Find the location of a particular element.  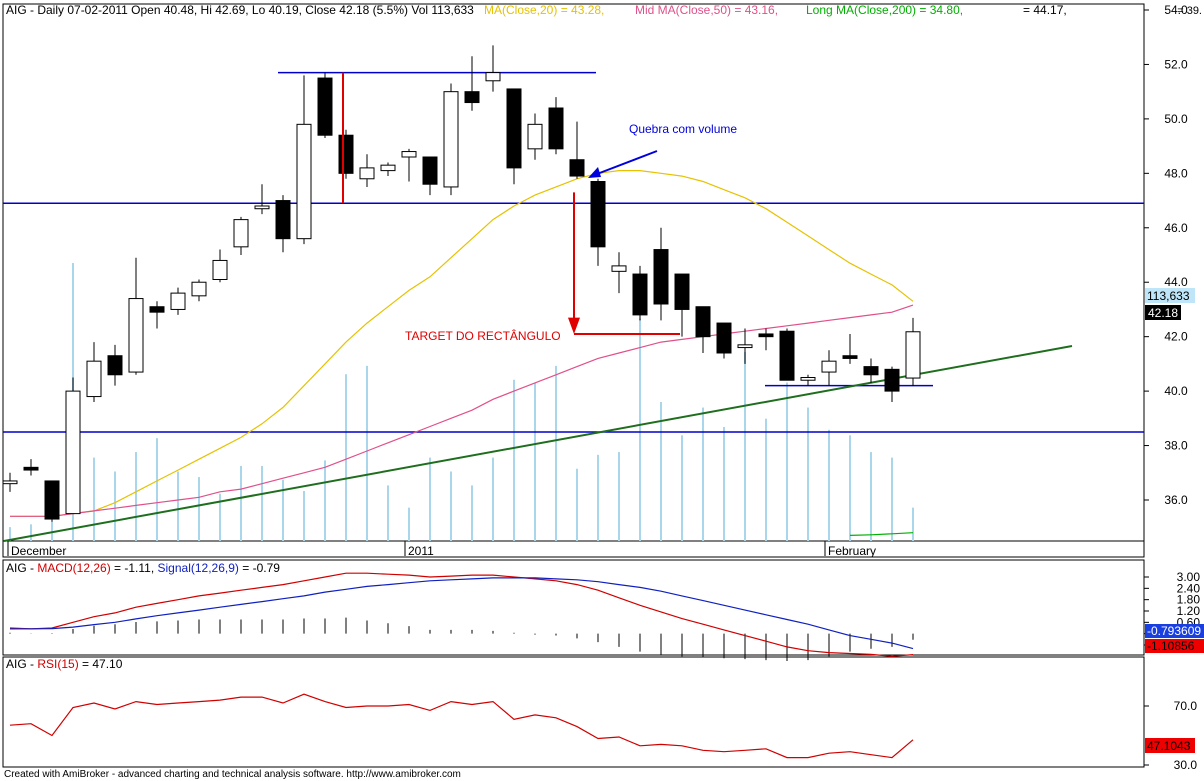

signal-badge: -0.793609 is located at coordinates (1174, 631).